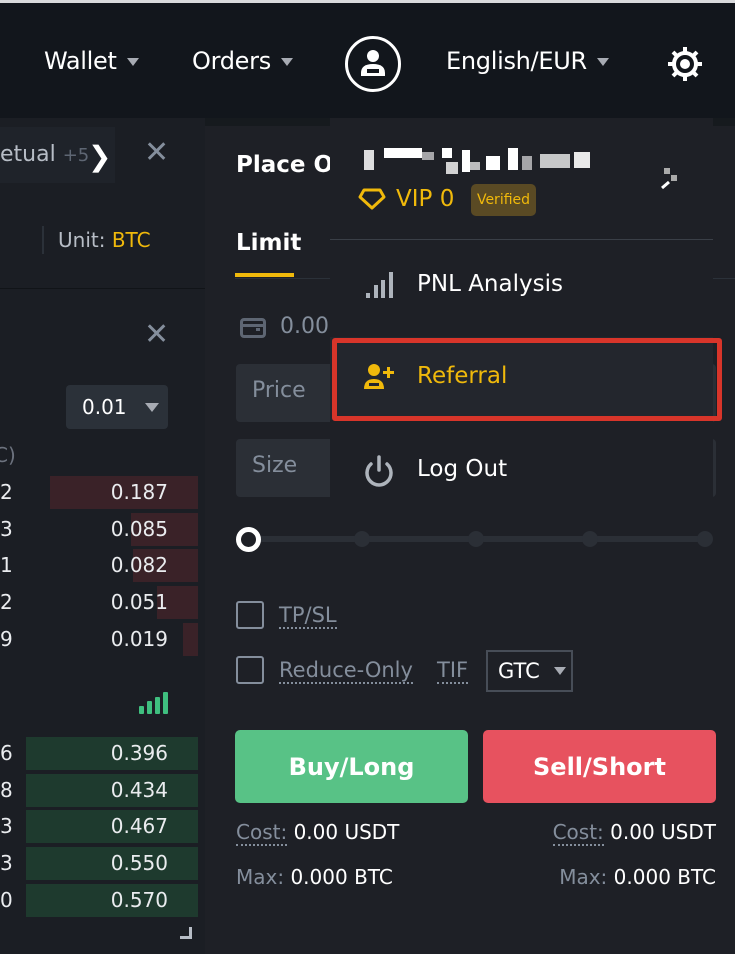  What do you see at coordinates (8, 455) in the screenshot?
I see `column-header-price: C)` at bounding box center [8, 455].